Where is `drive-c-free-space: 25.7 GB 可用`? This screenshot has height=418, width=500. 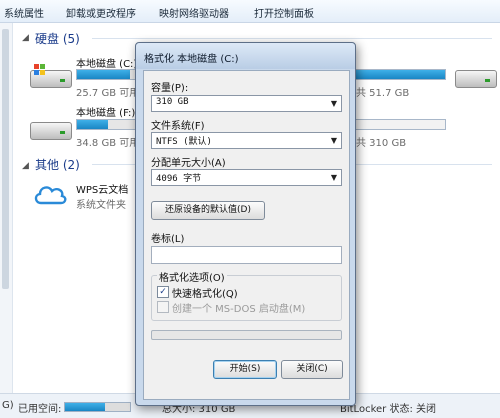
drive-c-free-space: 25.7 GB 可用 is located at coordinates (108, 93).